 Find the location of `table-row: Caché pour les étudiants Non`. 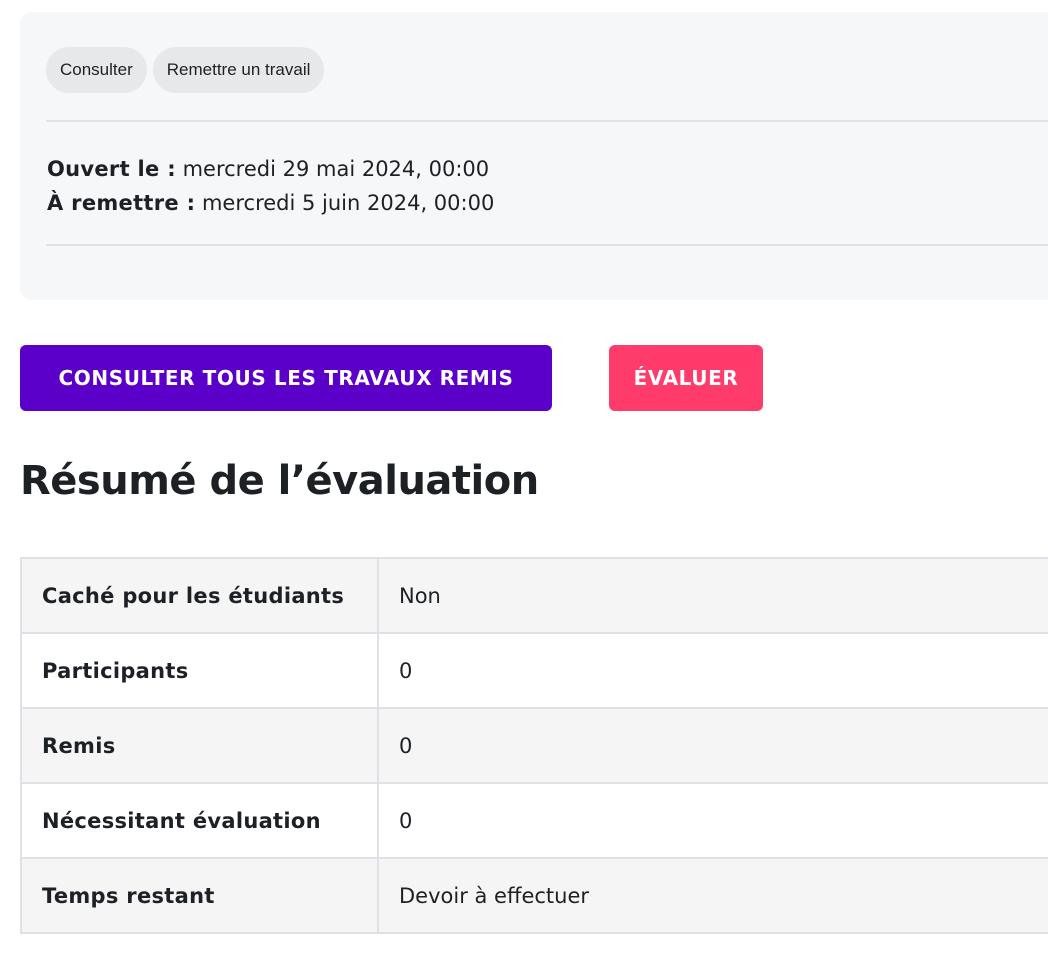

table-row: Caché pour les étudiants Non is located at coordinates (534, 595).